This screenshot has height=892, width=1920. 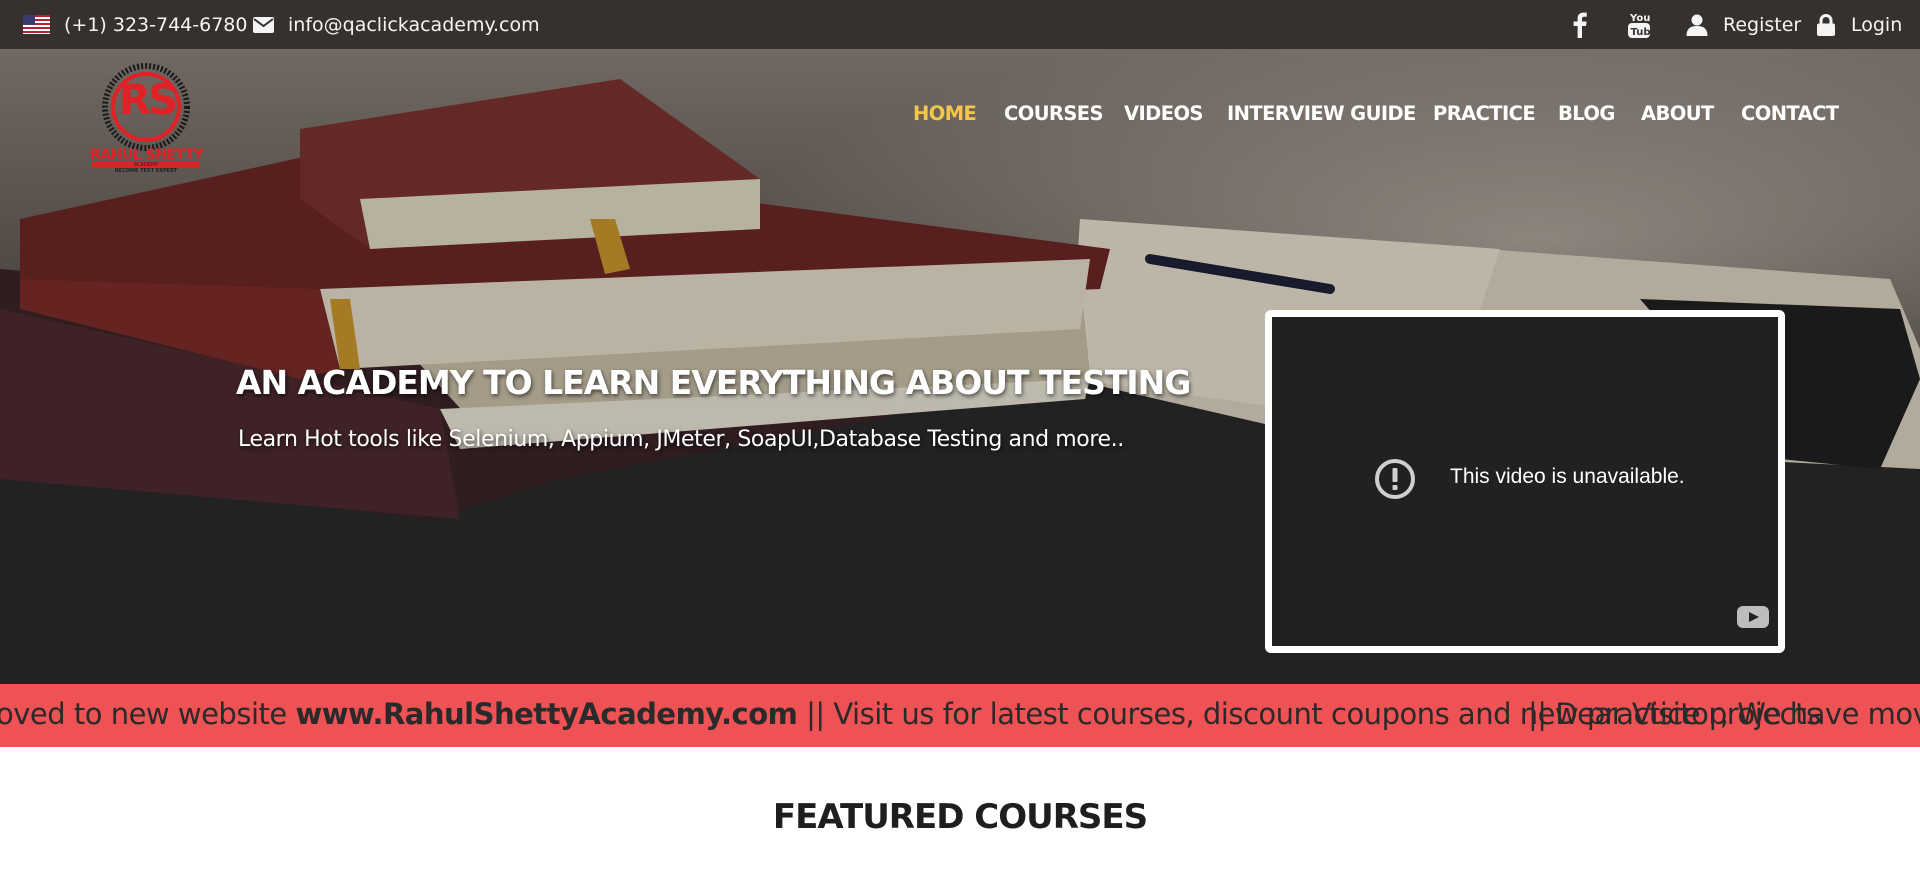 What do you see at coordinates (1762, 24) in the screenshot?
I see `register-link: Register` at bounding box center [1762, 24].